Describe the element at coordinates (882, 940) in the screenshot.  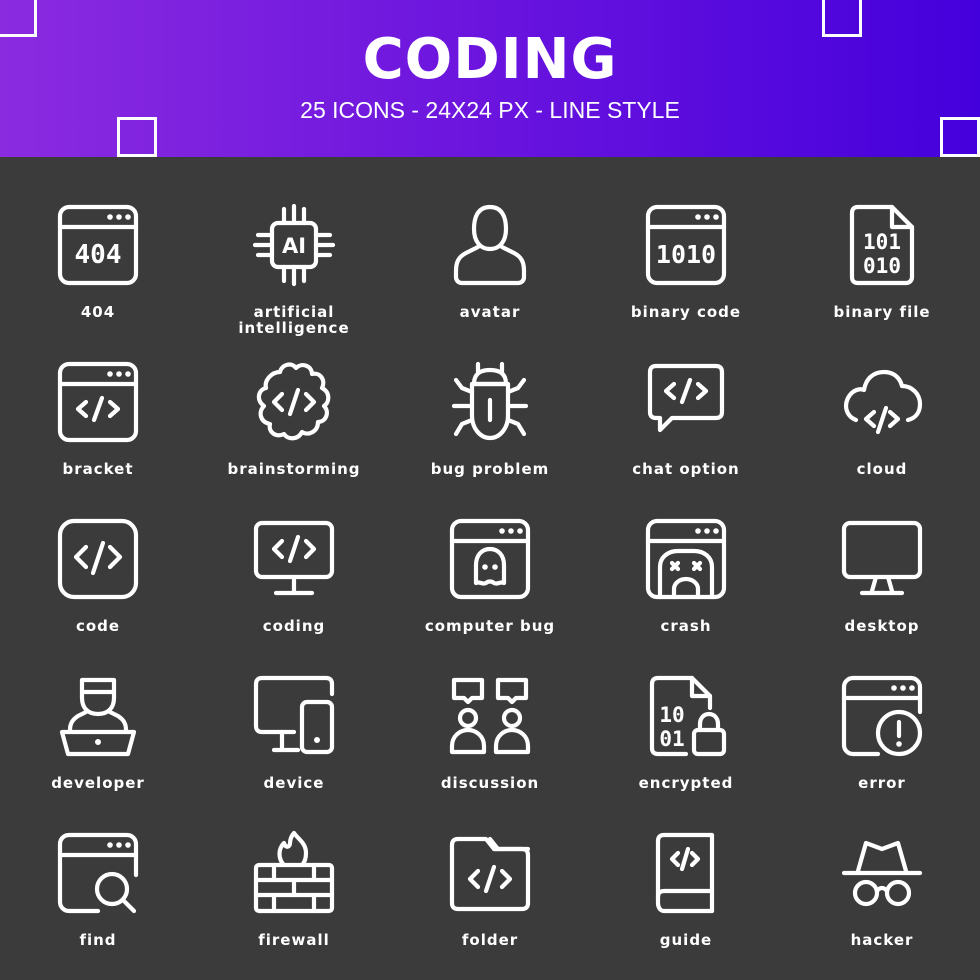
I see `icon-label: hacker` at that location.